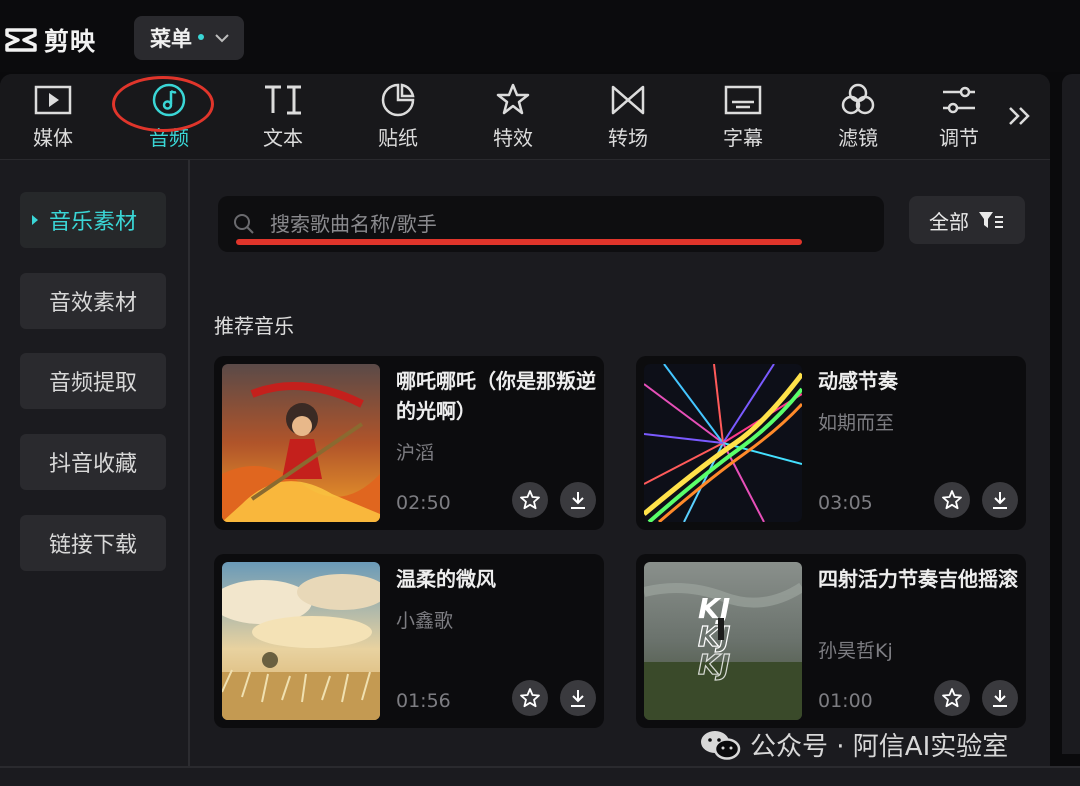 Image resolution: width=1080 pixels, height=786 pixels. I want to click on tab-sticker: 贴纸, so click(398, 118).